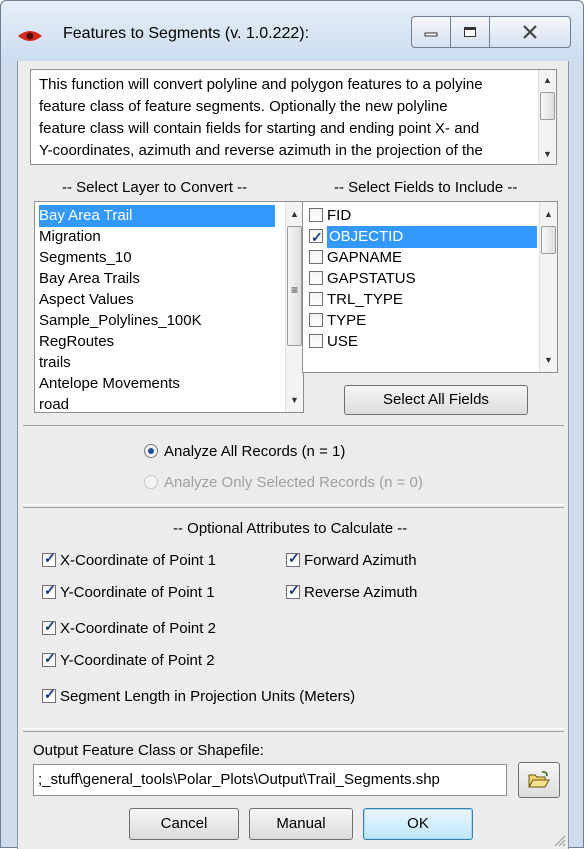  I want to click on layer-item: Bay Area Trail, so click(157, 216).